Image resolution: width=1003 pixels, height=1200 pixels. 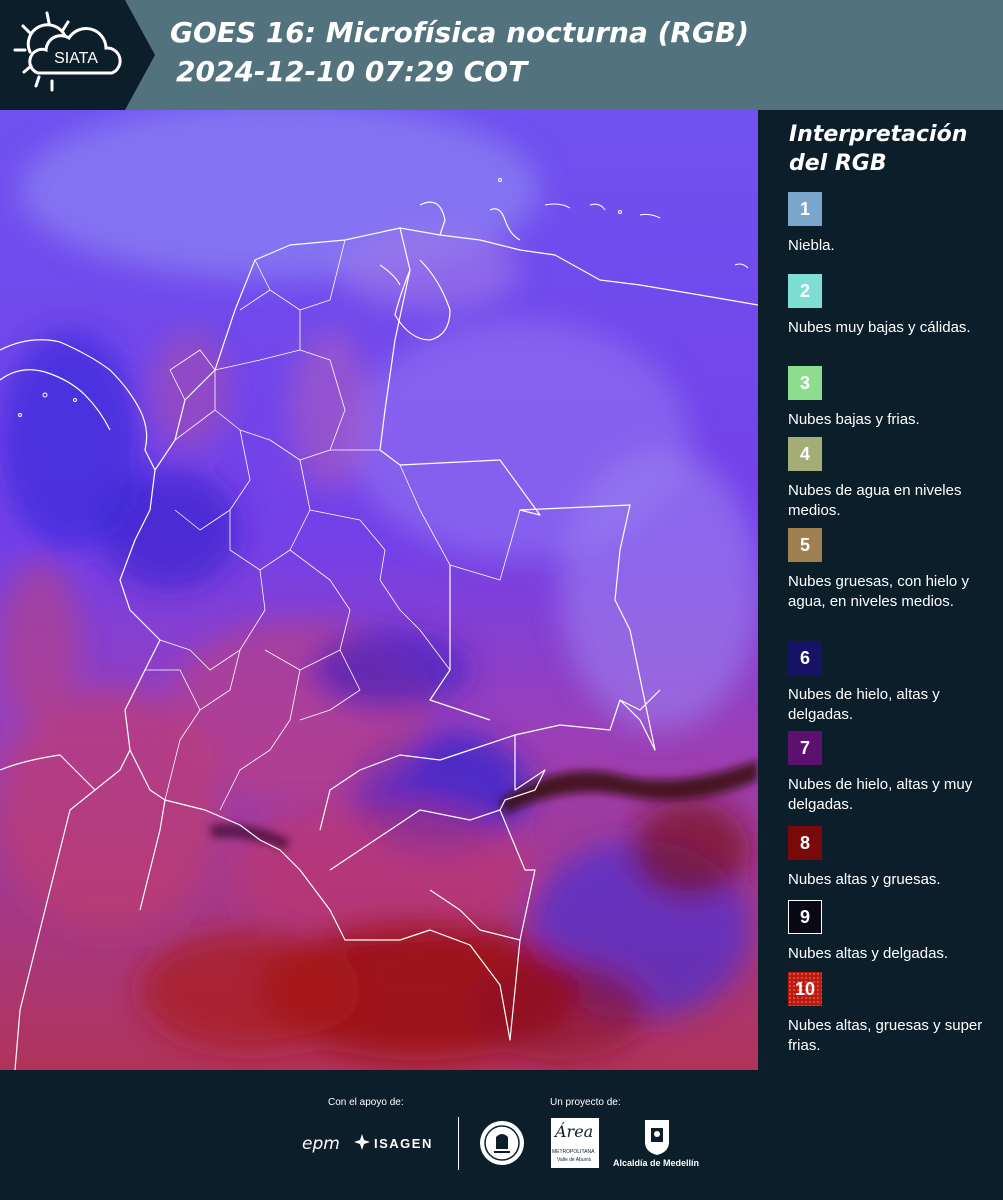 I want to click on legend-item: 7 Nubes de hielo, altas y muy delgadas., so click(x=893, y=773).